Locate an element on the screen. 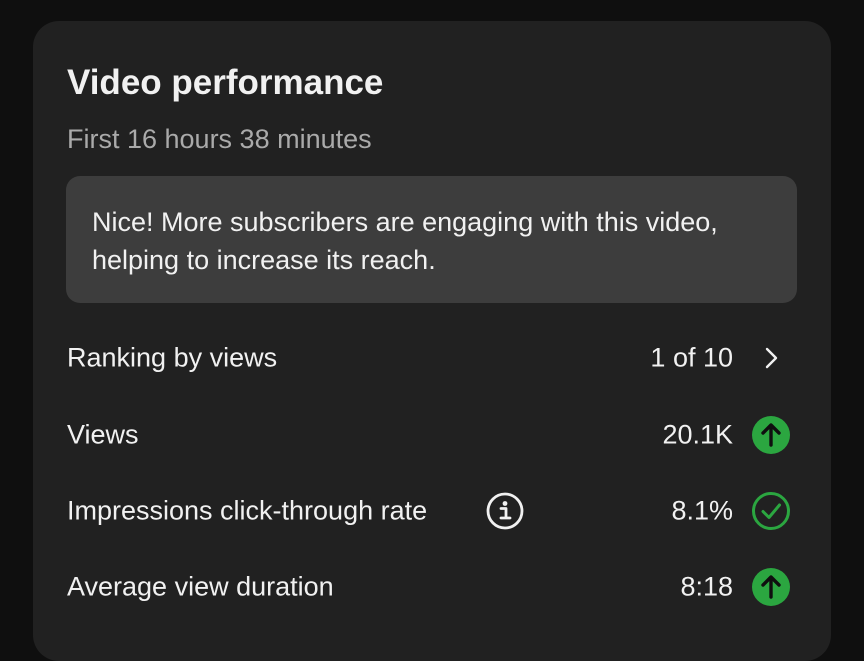 Image resolution: width=864 pixels, height=661 pixels. impressions-ctr-value: 8.1% is located at coordinates (702, 510).